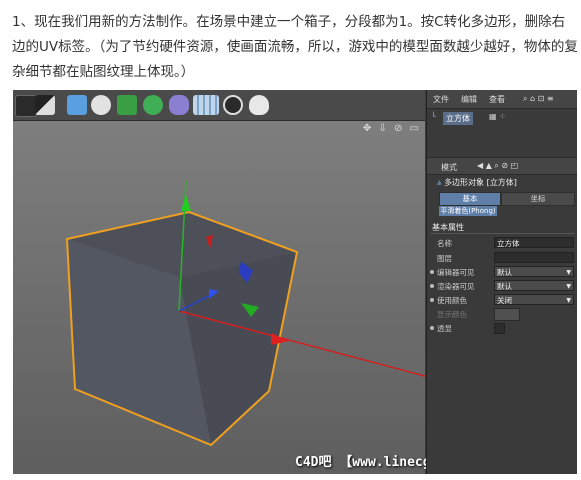 This screenshot has width=581, height=480. What do you see at coordinates (444, 328) in the screenshot?
I see `prop-transparency-label: 透显` at bounding box center [444, 328].